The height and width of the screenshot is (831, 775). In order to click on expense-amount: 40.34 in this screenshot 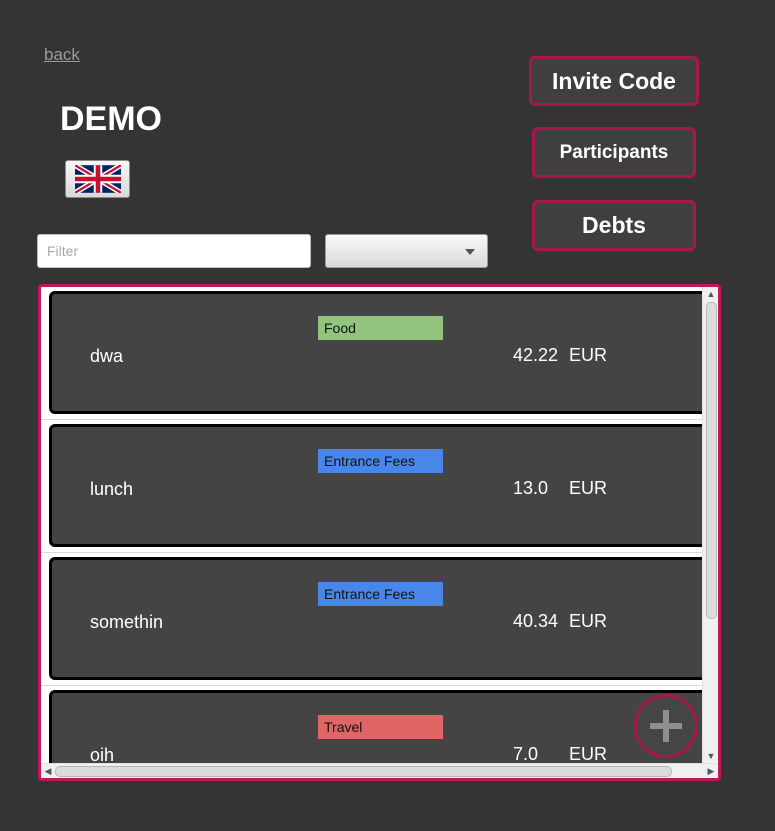, I will do `click(536, 621)`.